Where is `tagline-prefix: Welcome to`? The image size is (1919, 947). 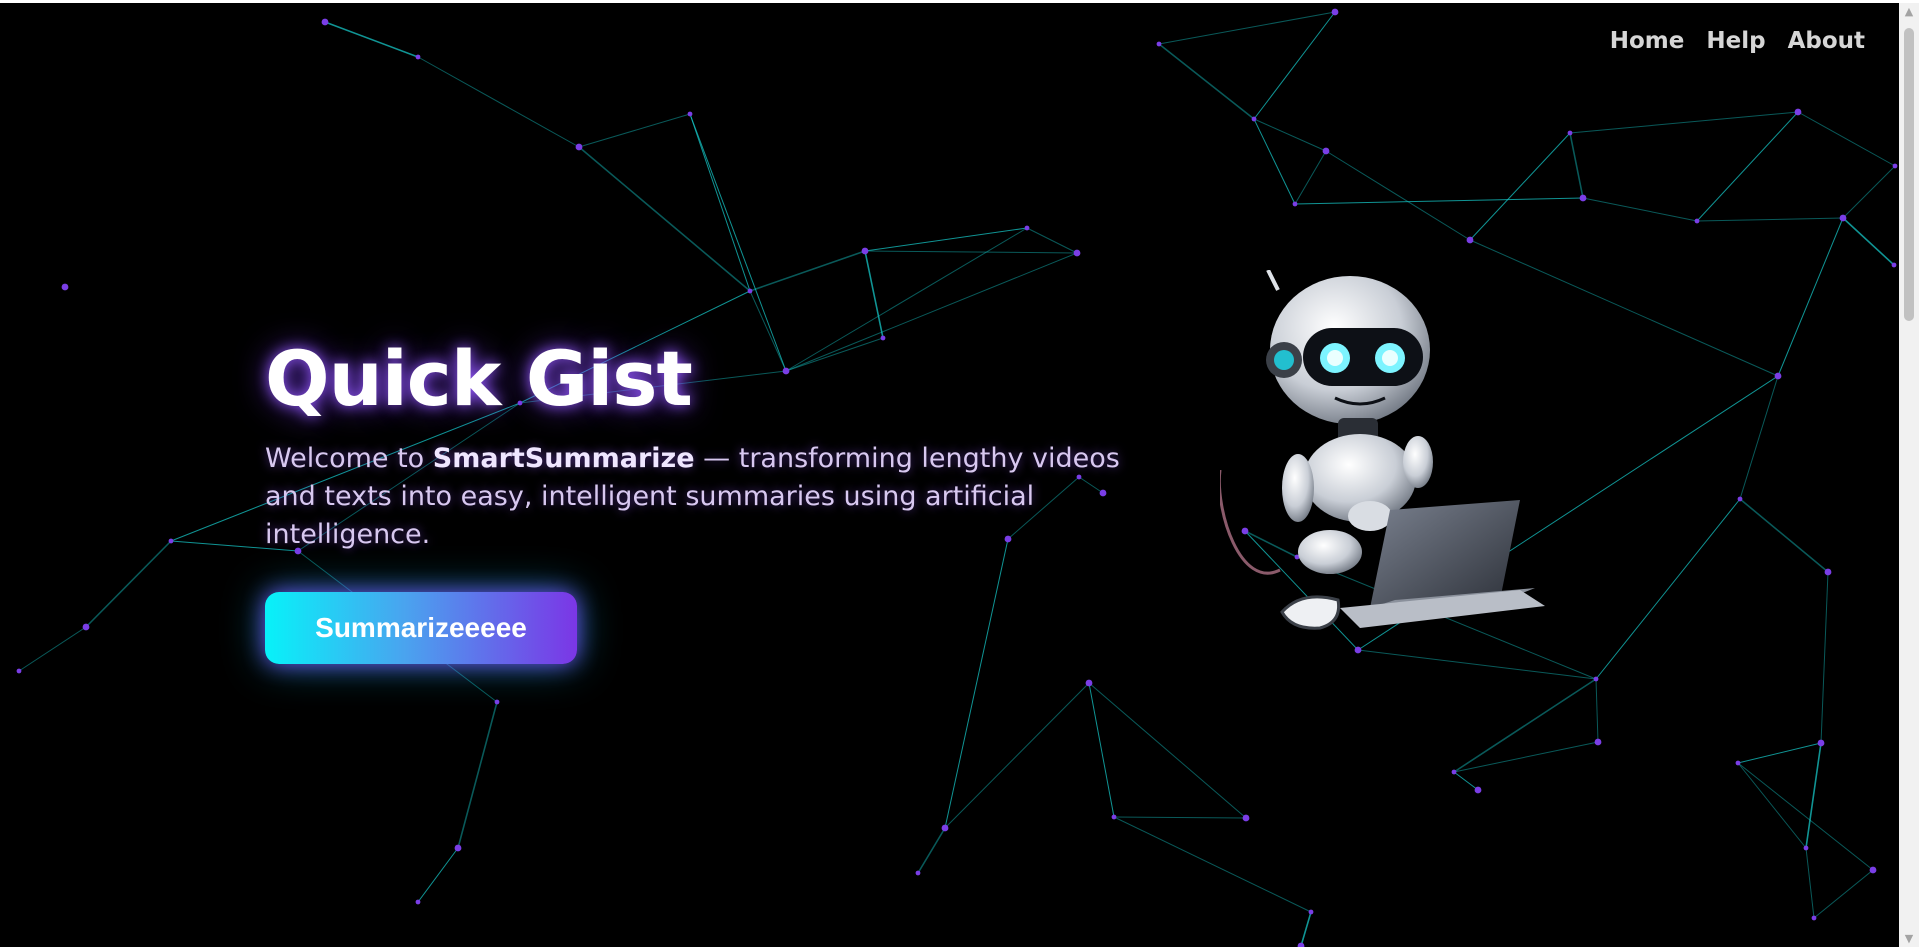
tagline-prefix: Welcome to is located at coordinates (349, 458).